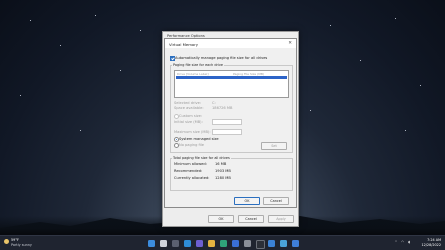  I want to click on recommended-value: 1903 MB, so click(223, 171).